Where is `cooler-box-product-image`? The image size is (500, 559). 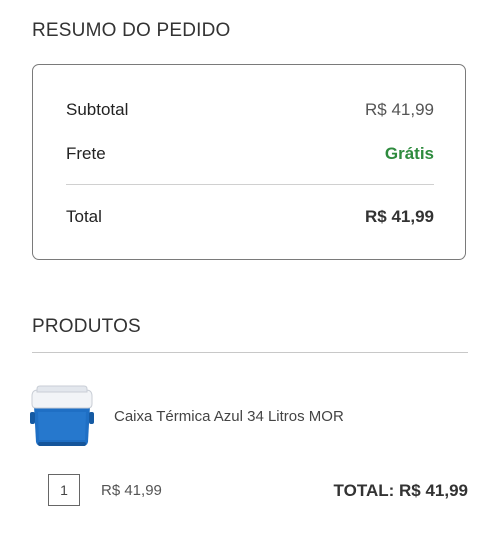
cooler-box-product-image is located at coordinates (62, 416).